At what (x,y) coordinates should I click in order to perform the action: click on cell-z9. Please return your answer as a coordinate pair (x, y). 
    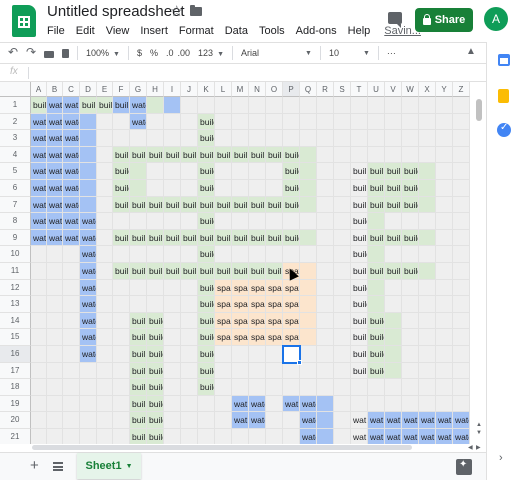
    Looking at the image, I should click on (461, 238).